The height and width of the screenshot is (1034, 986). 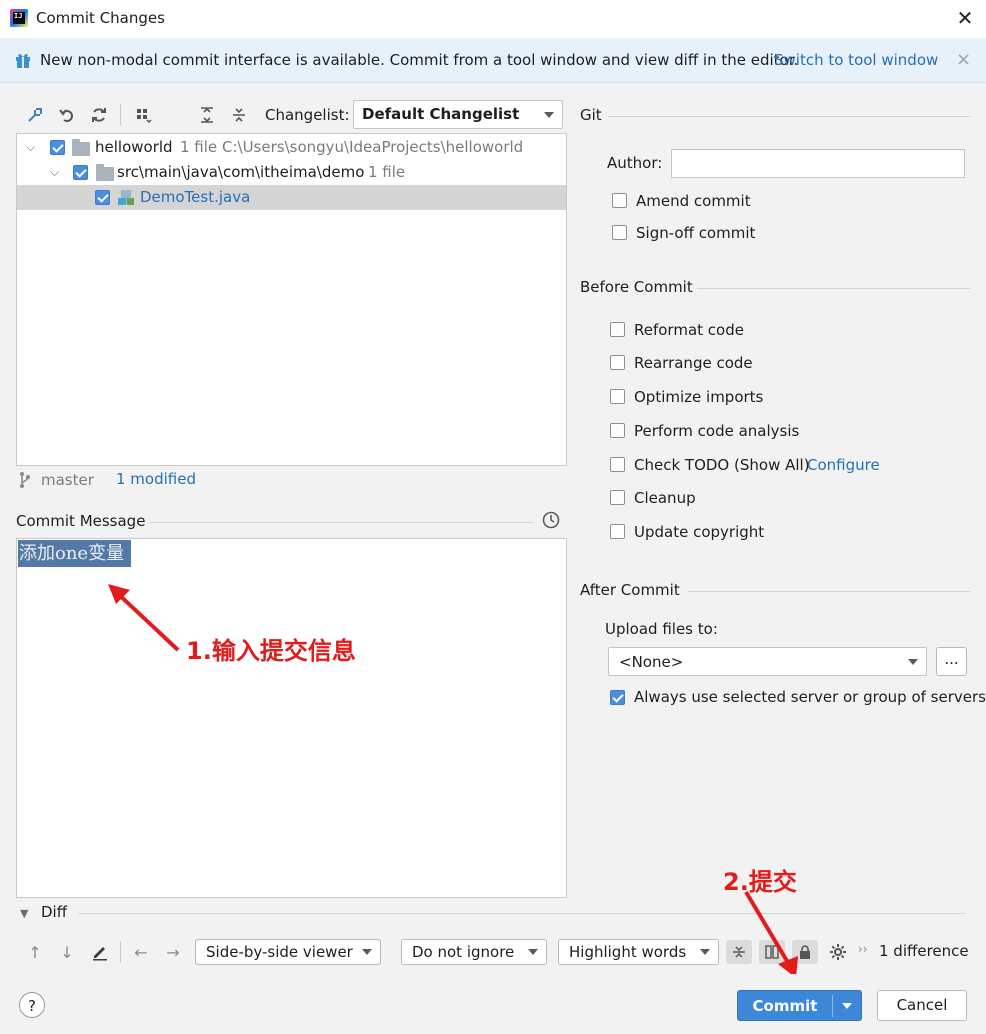 I want to click on tree-dir-name: src\main\java\com\itheima\demo, so click(x=241, y=172).